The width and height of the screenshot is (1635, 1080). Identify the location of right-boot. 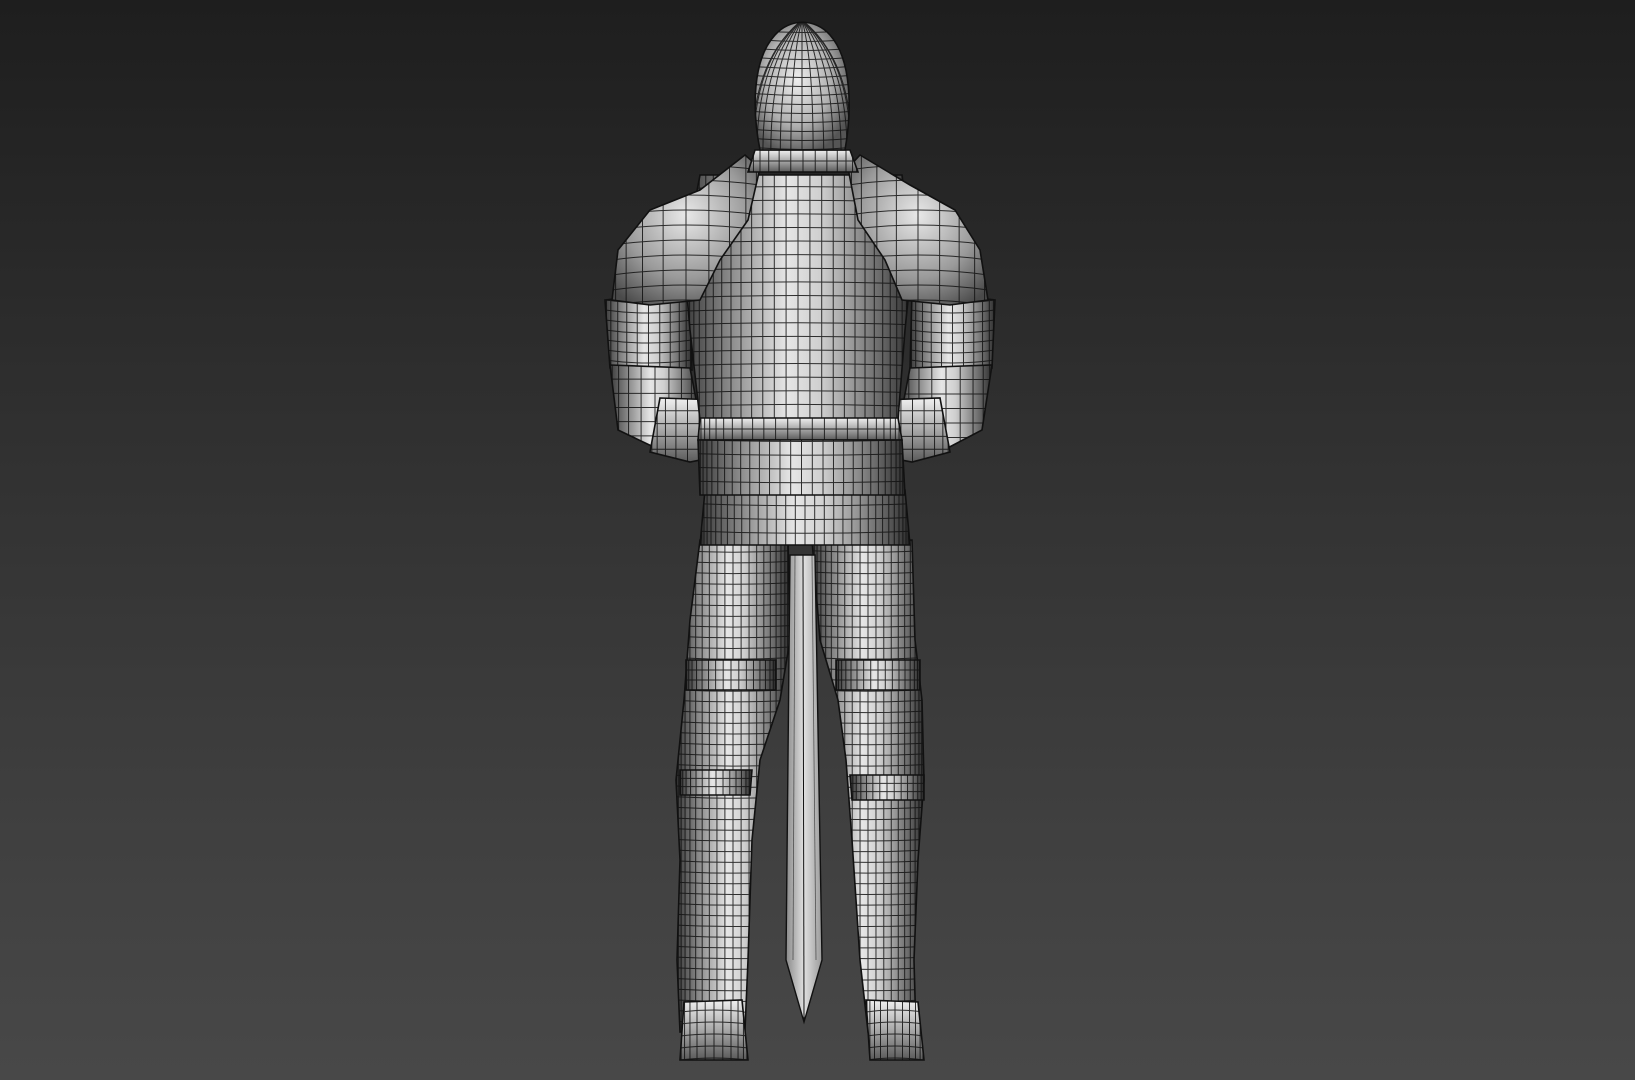
(895, 1030).